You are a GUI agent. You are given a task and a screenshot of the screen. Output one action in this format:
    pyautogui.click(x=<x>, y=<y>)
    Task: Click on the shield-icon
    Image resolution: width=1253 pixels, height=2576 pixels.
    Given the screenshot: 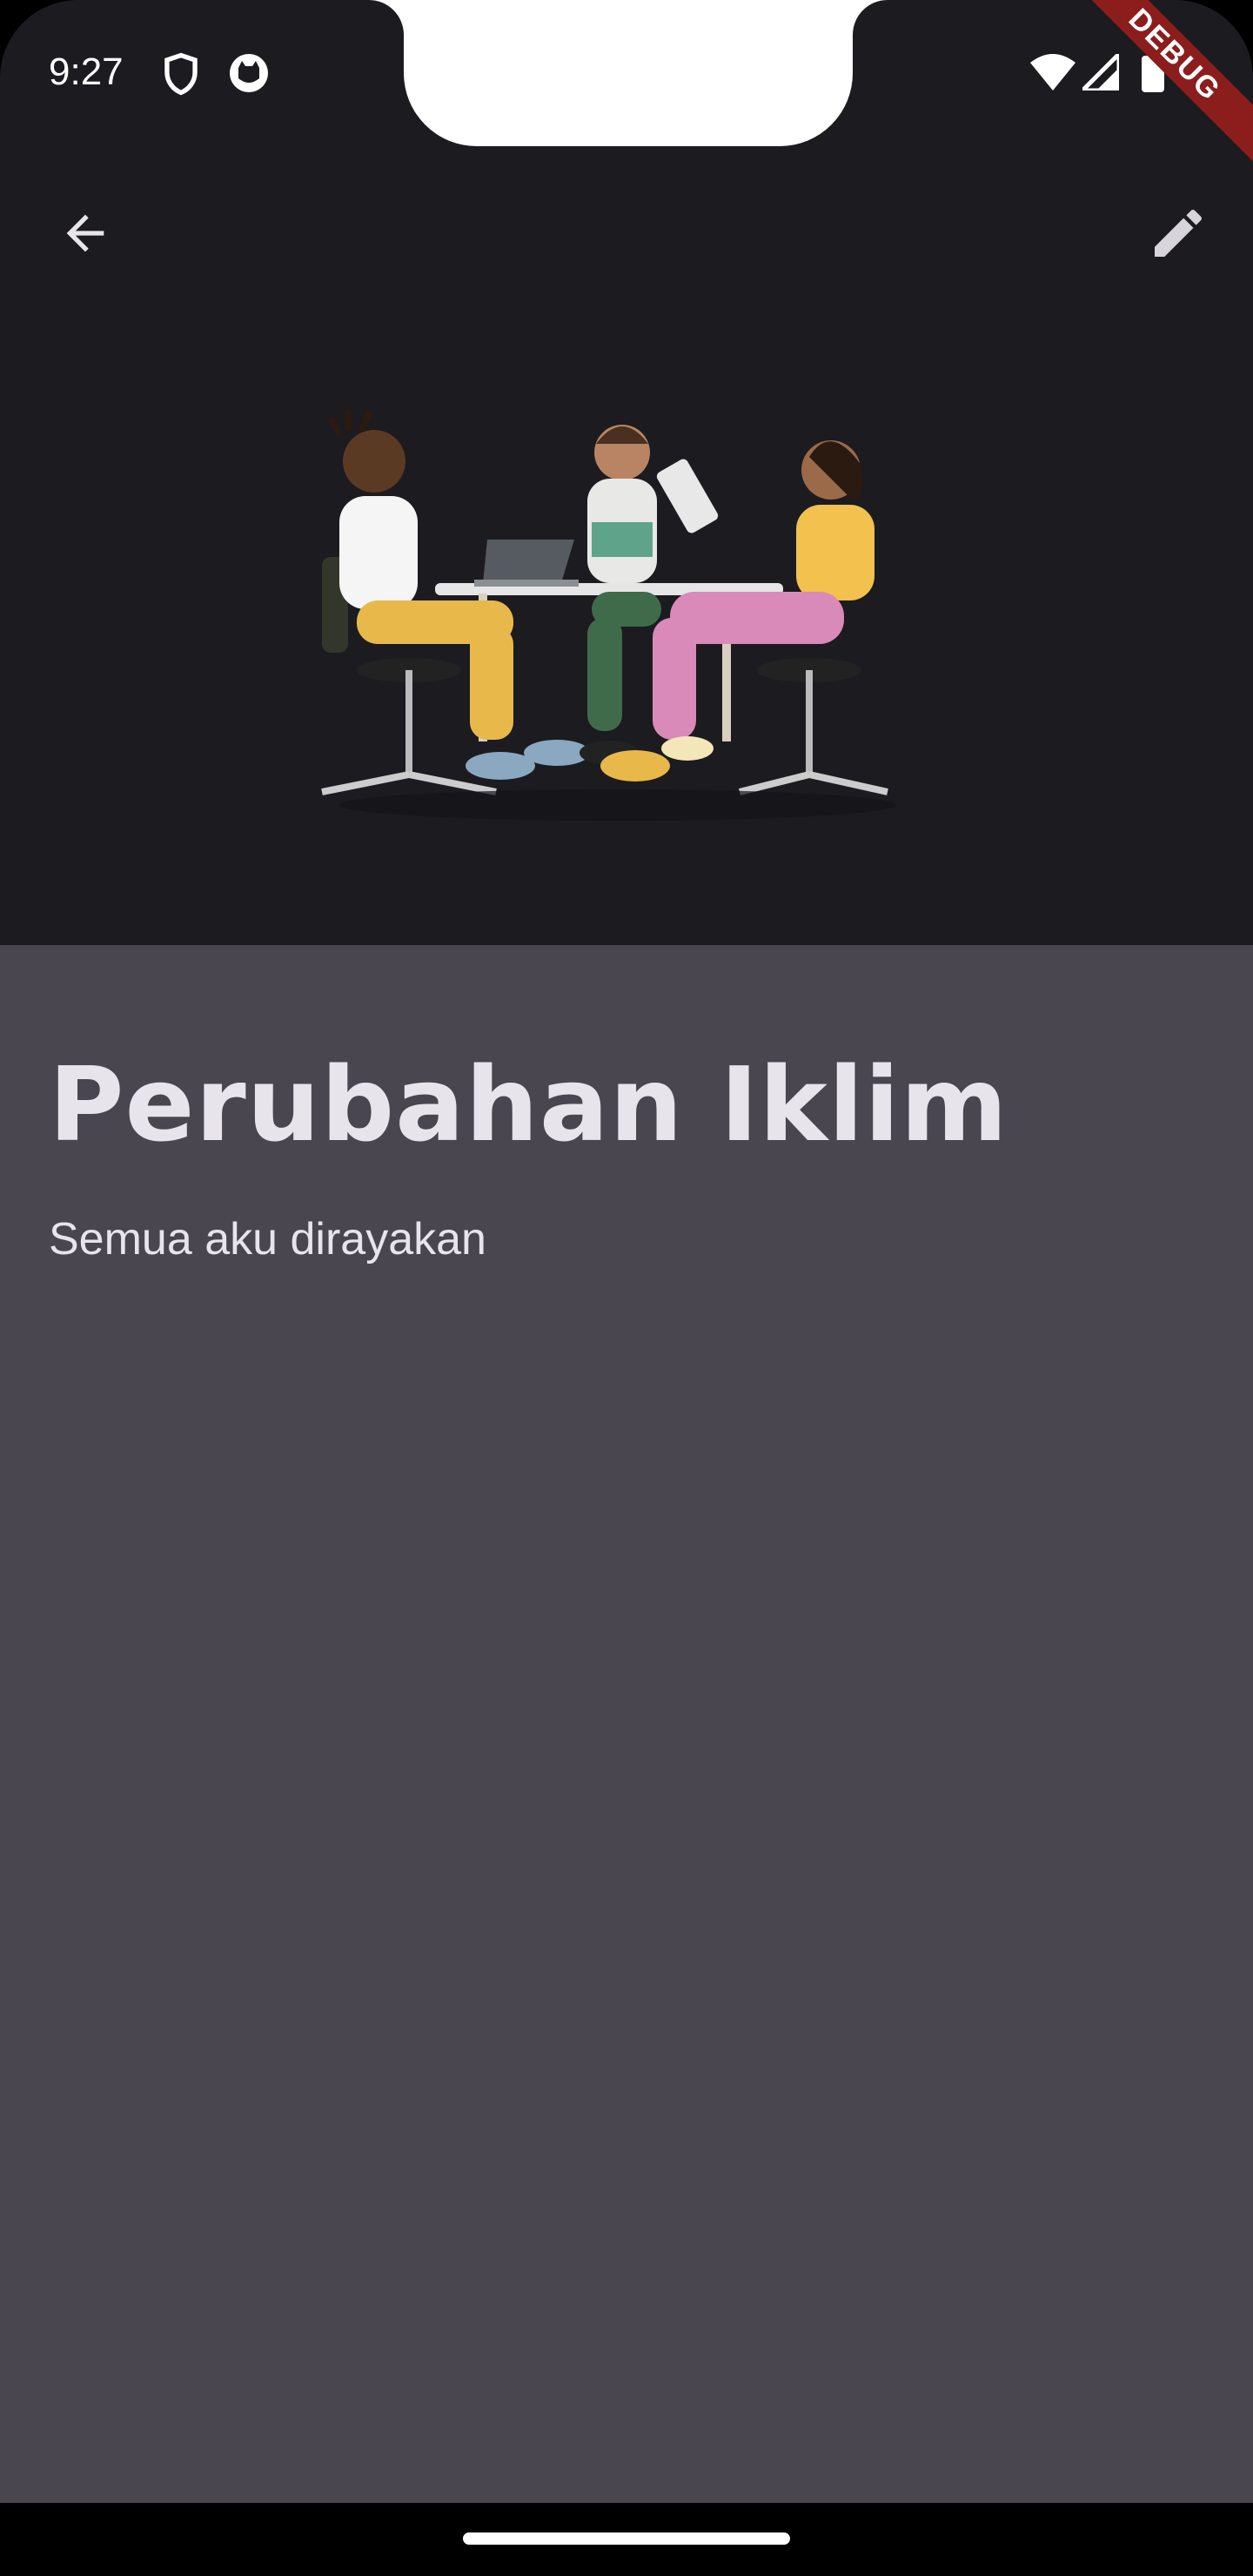 What is the action you would take?
    pyautogui.click(x=181, y=75)
    